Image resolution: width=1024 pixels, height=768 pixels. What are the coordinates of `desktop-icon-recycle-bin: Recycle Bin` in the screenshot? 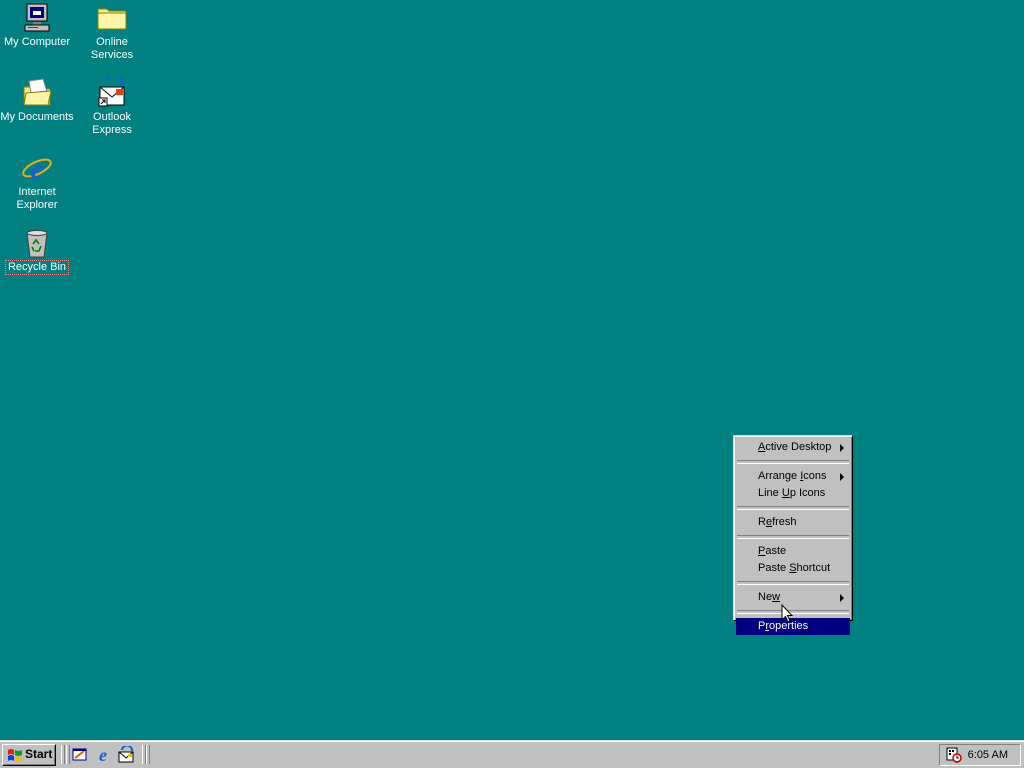 It's located at (38, 251).